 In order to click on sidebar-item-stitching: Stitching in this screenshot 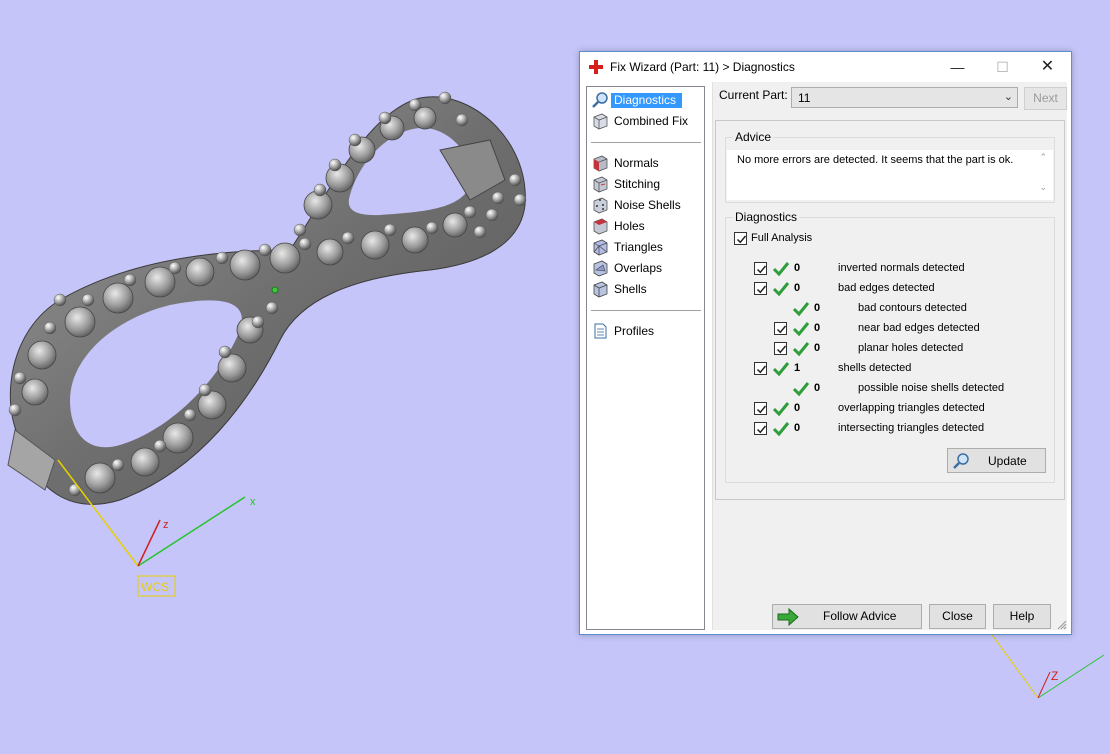, I will do `click(645, 184)`.